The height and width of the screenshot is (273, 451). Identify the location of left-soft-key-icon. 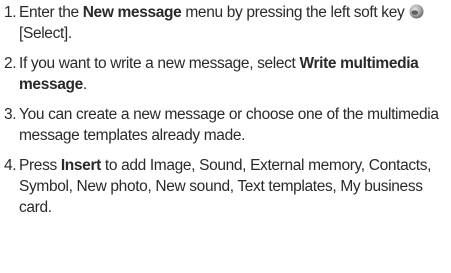
(416, 11).